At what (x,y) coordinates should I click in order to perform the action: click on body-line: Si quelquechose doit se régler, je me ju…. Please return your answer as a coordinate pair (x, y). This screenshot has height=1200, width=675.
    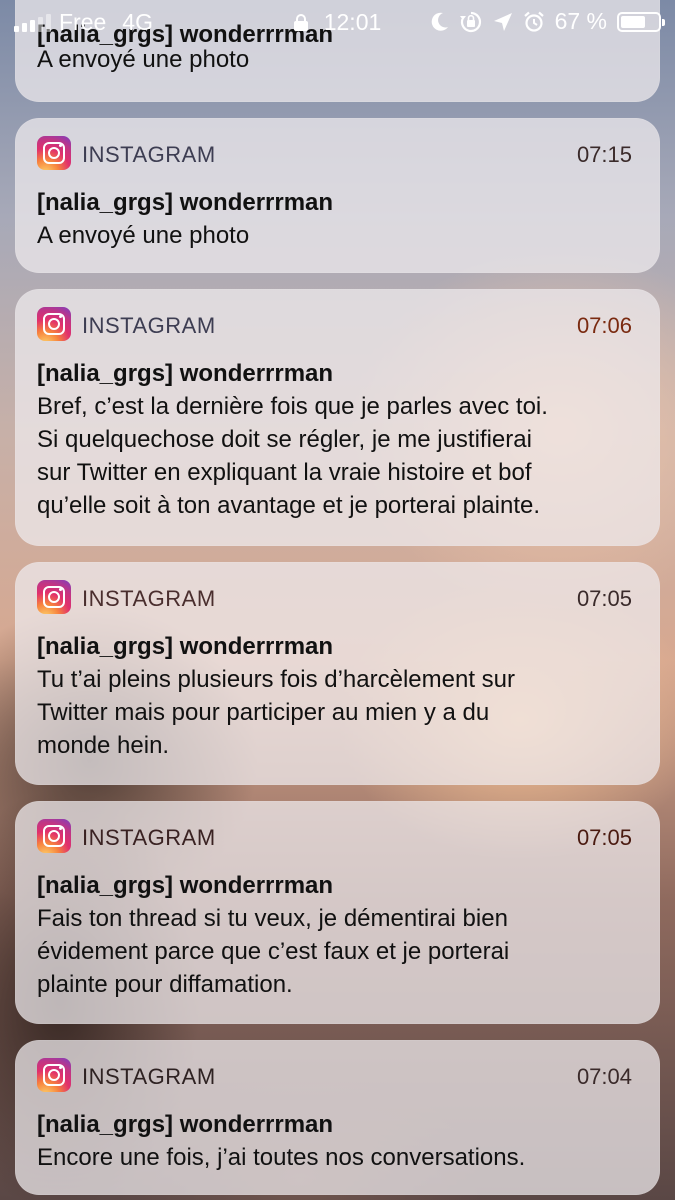
    Looking at the image, I should click on (284, 439).